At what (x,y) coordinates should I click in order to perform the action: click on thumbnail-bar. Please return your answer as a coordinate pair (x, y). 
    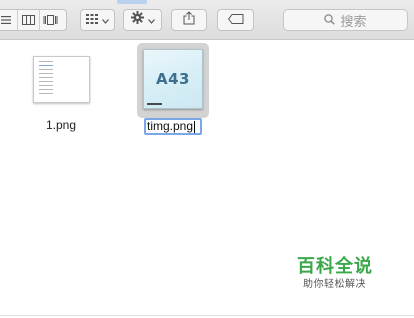
    Looking at the image, I should click on (154, 104).